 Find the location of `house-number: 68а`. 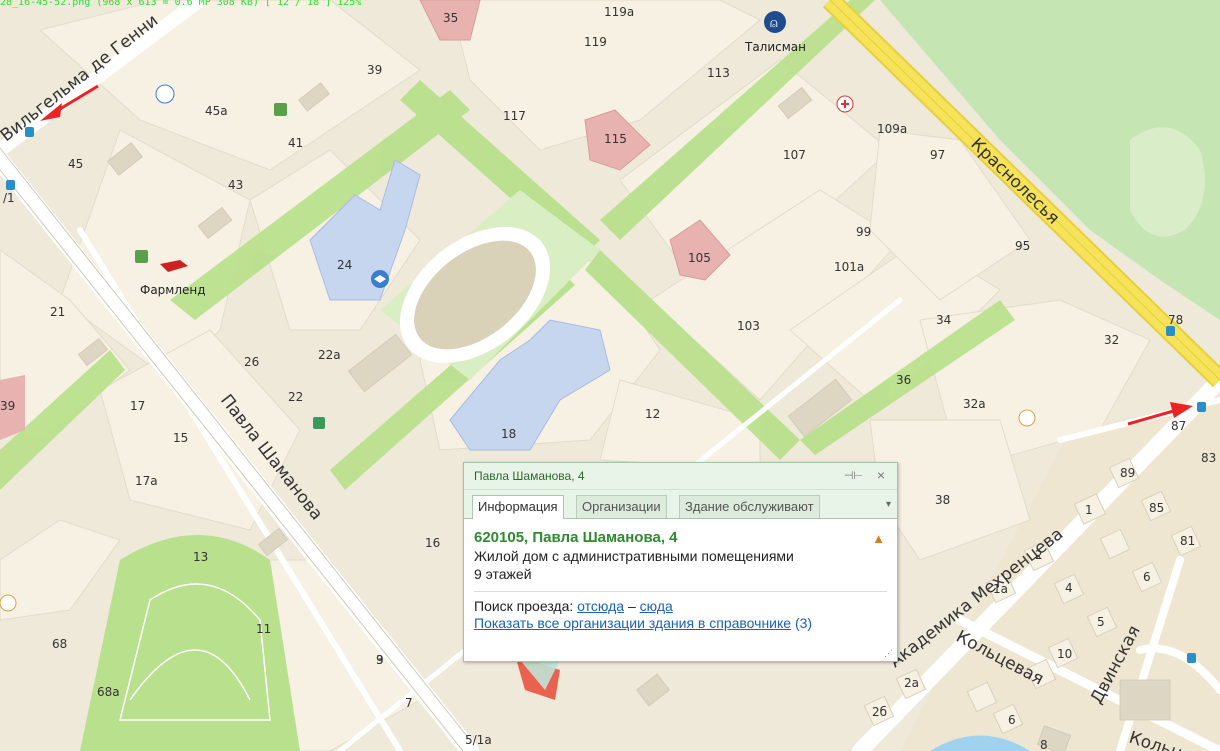

house-number: 68а is located at coordinates (108, 692).